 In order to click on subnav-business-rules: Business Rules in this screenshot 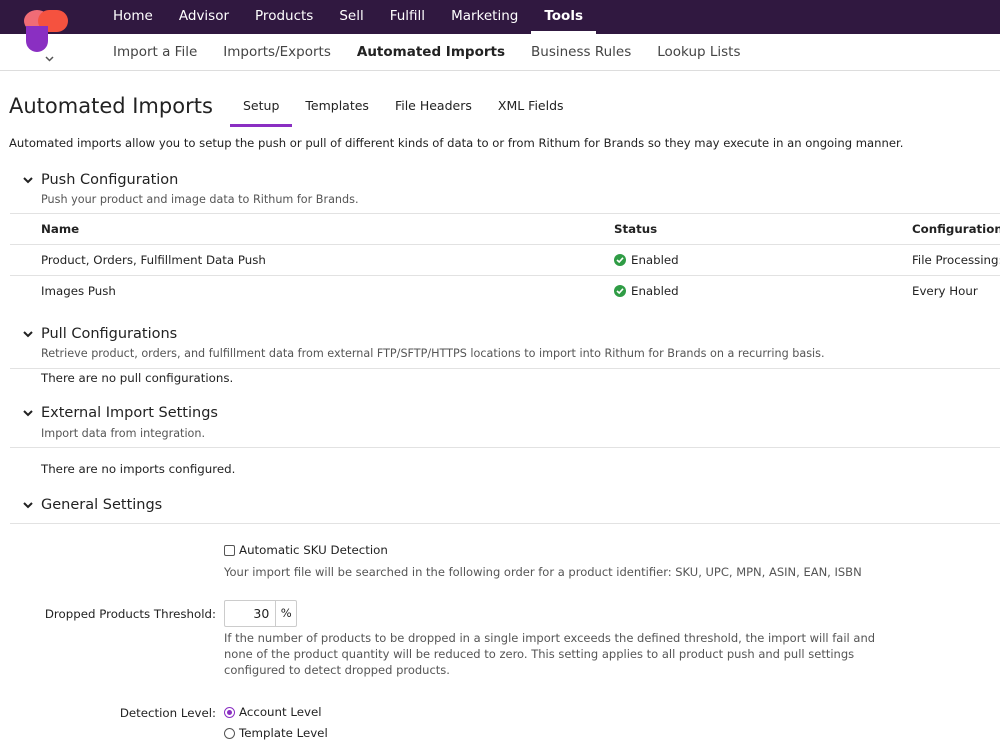, I will do `click(581, 52)`.